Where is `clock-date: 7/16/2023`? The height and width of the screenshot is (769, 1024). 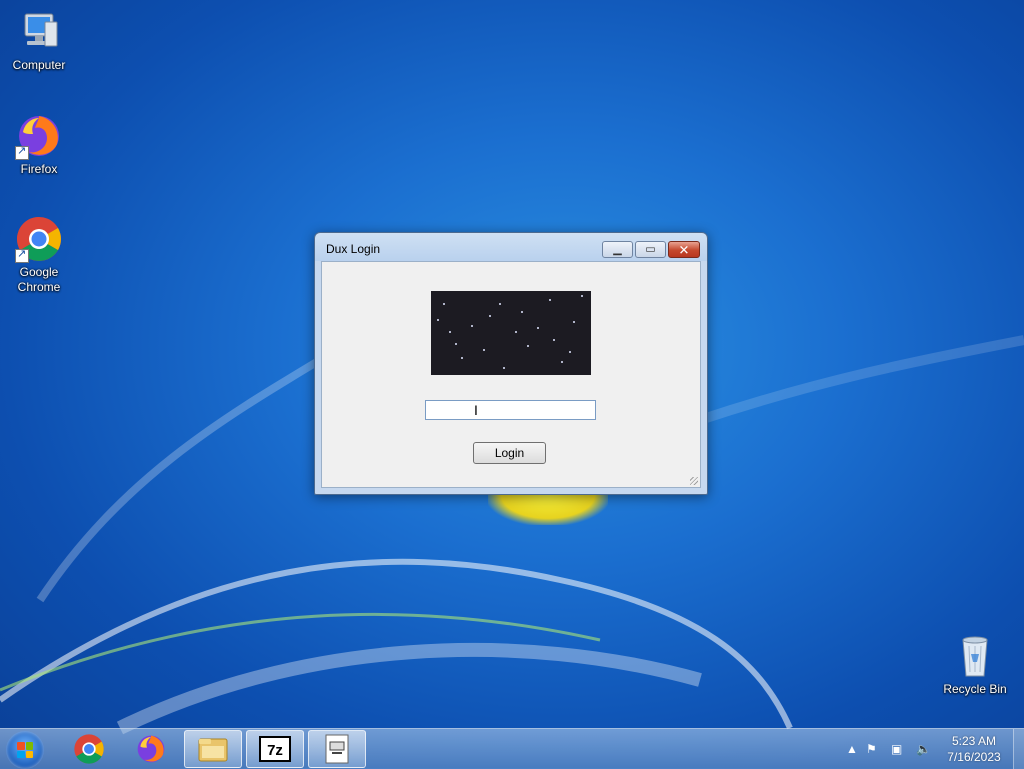 clock-date: 7/16/2023 is located at coordinates (974, 757).